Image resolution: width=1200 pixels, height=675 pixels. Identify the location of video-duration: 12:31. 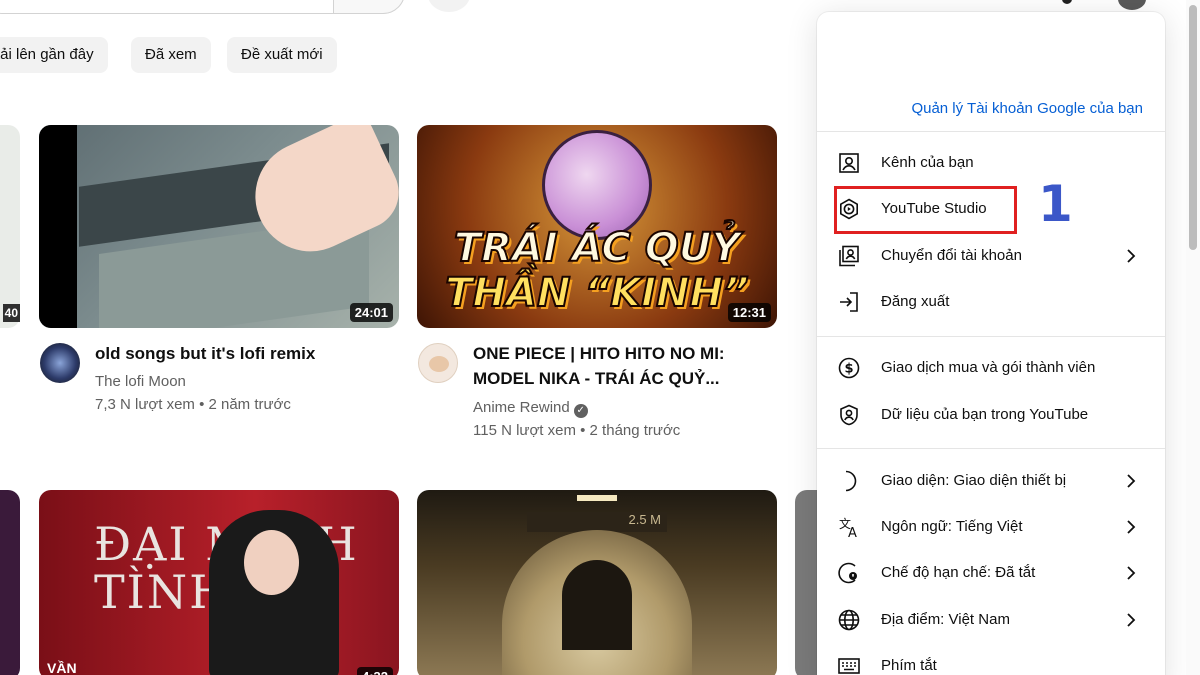
(749, 312).